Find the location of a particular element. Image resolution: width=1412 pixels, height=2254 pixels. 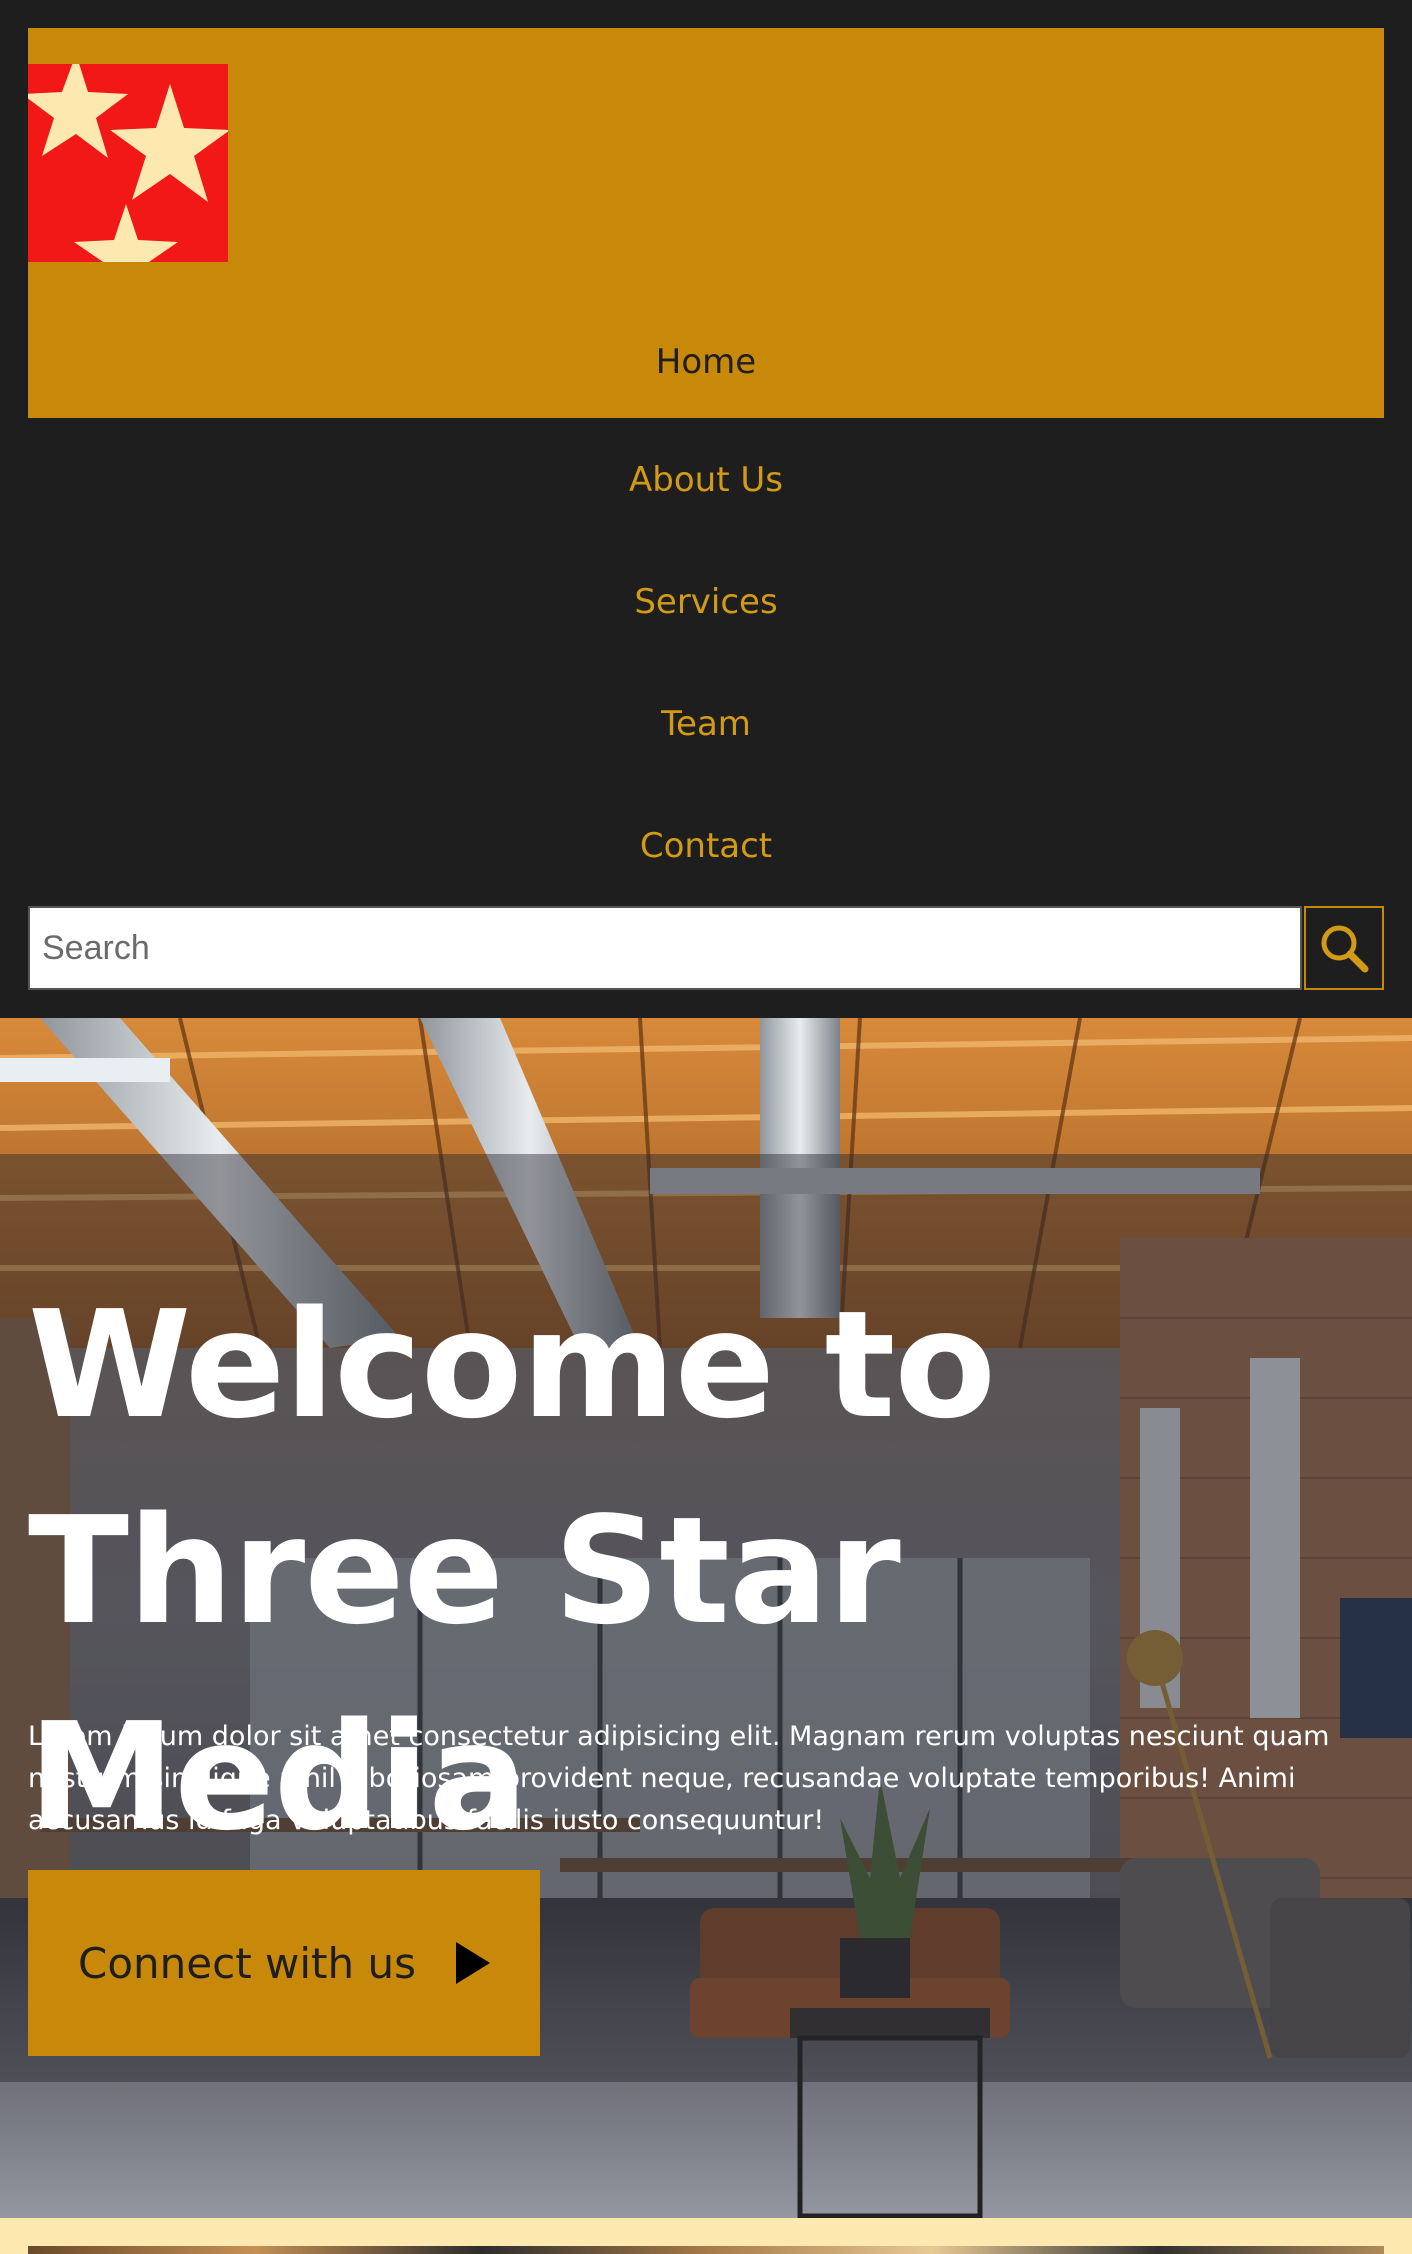

search-button is located at coordinates (1344, 948).